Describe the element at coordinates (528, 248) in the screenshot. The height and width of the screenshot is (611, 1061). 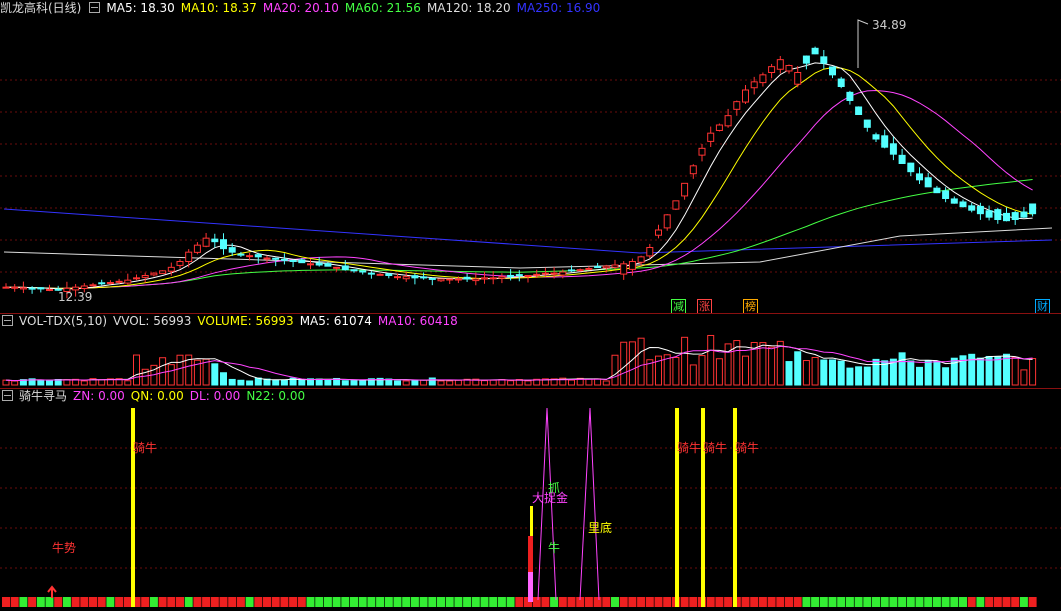
I see `ma120-line` at that location.